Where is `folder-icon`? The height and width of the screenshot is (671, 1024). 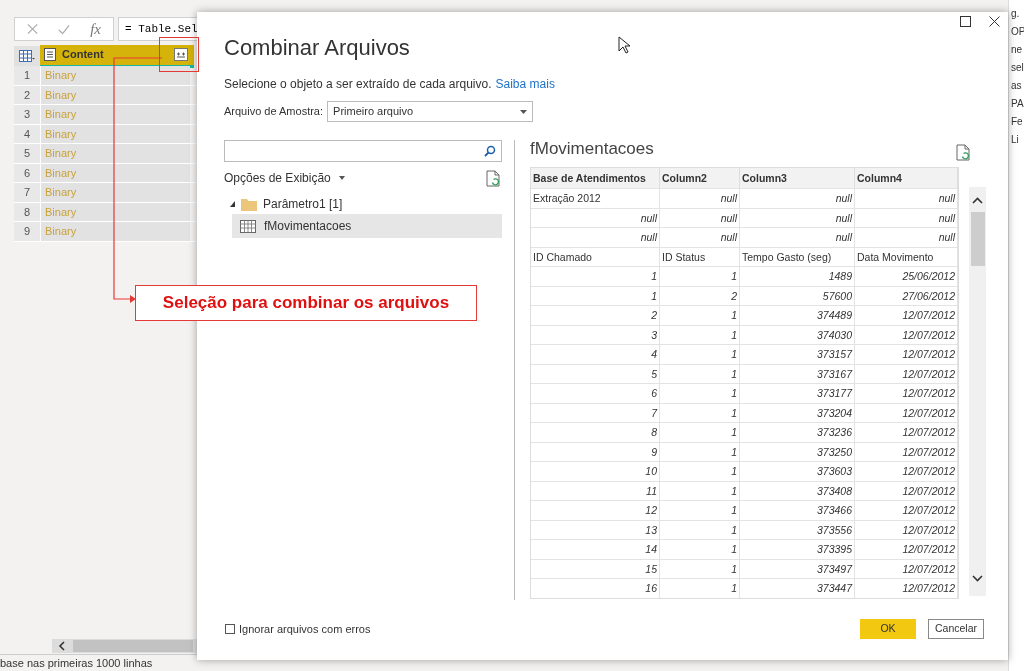 folder-icon is located at coordinates (249, 204).